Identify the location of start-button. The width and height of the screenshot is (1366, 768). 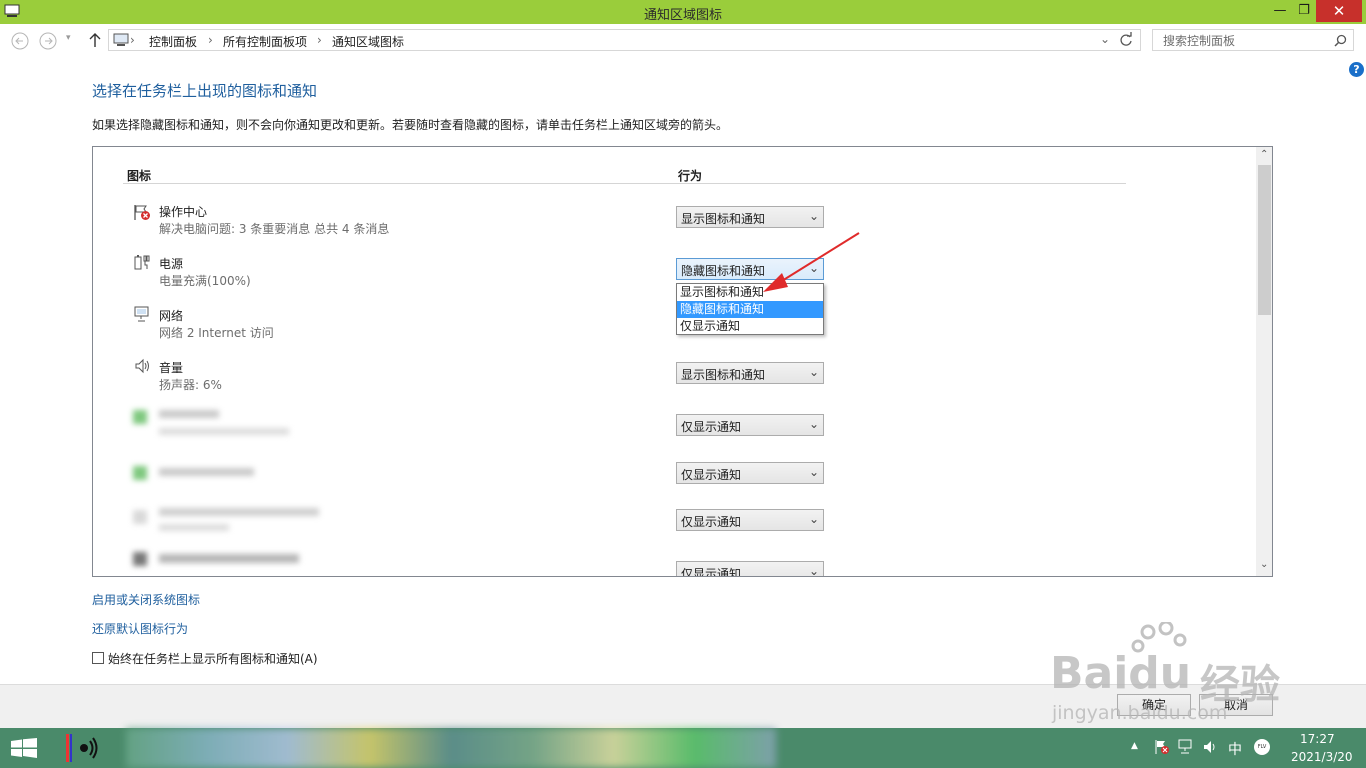
(24, 749).